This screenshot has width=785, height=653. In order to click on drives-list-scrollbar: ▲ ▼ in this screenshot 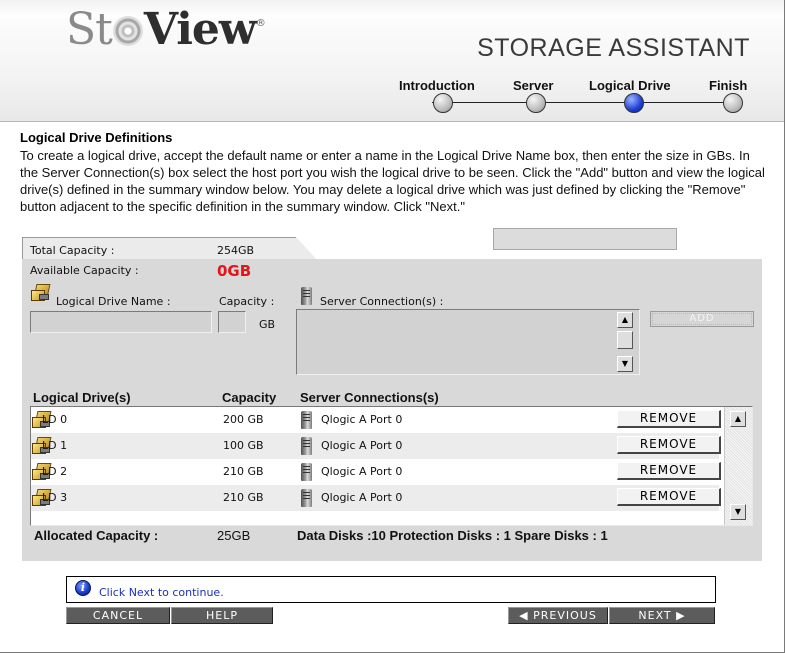, I will do `click(738, 466)`.